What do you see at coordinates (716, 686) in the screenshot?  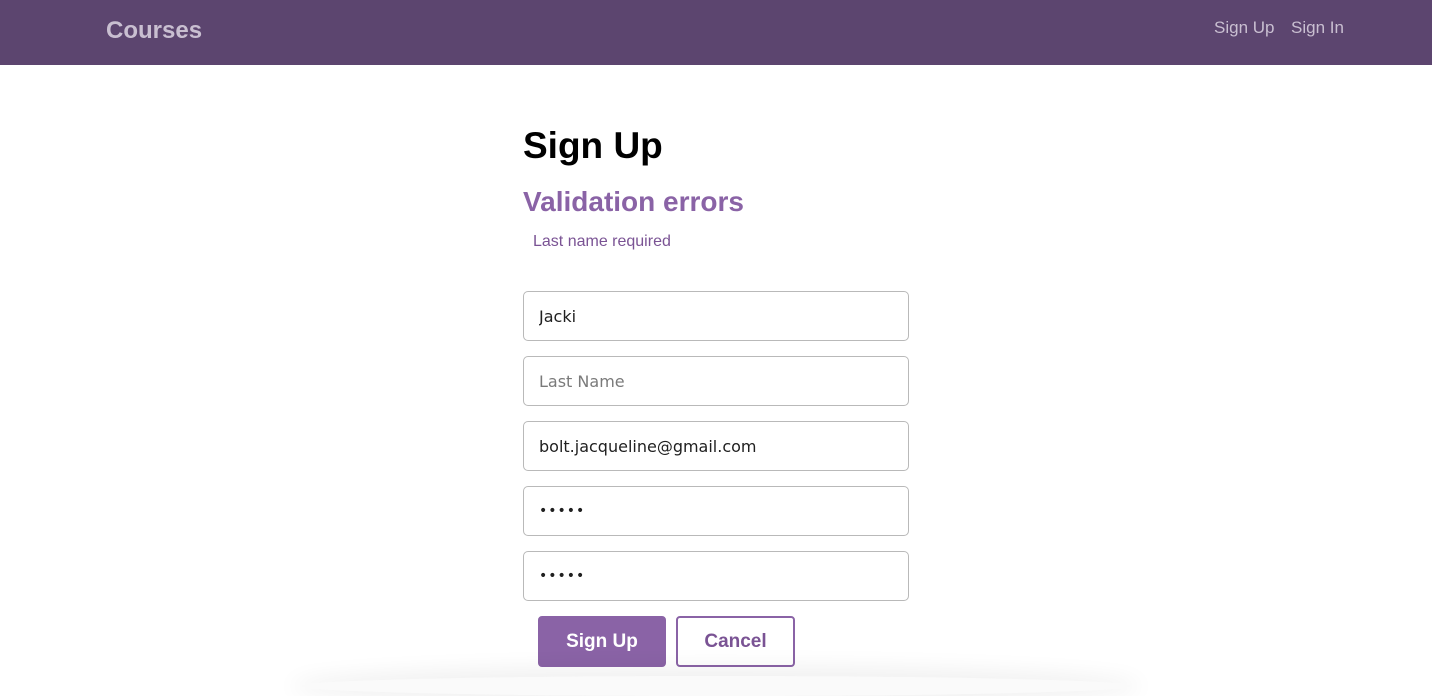 I see `footer-shadow` at bounding box center [716, 686].